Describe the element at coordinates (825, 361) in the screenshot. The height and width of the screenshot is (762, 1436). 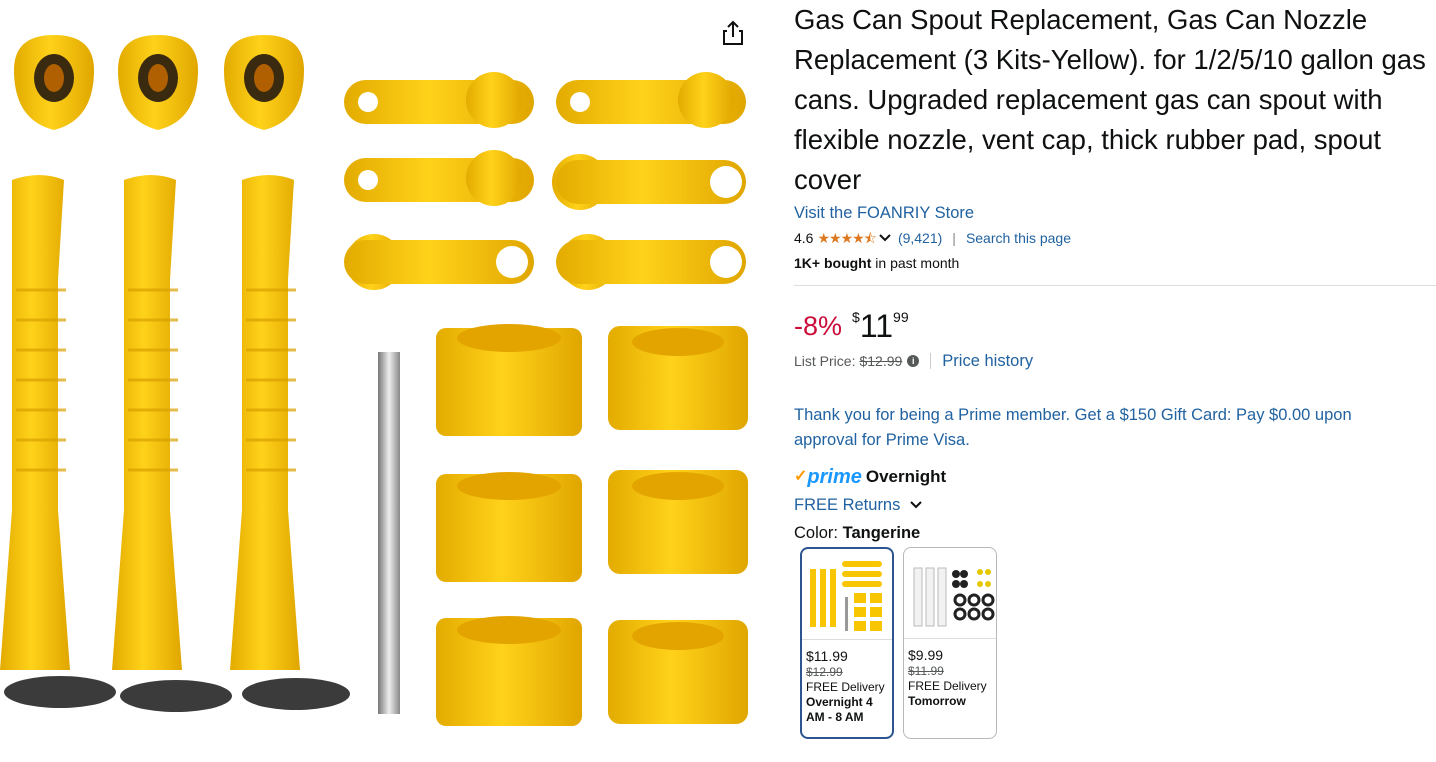
I see `list-price-label: List Price:` at that location.